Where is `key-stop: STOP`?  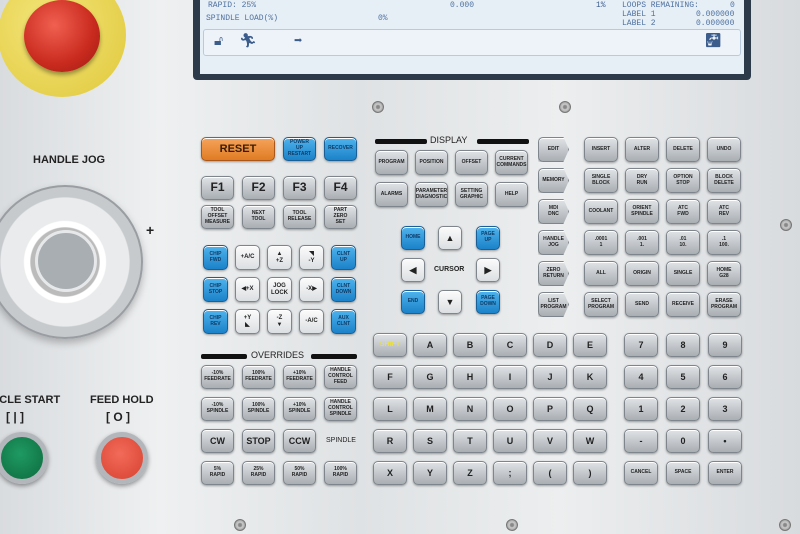 key-stop: STOP is located at coordinates (258, 441).